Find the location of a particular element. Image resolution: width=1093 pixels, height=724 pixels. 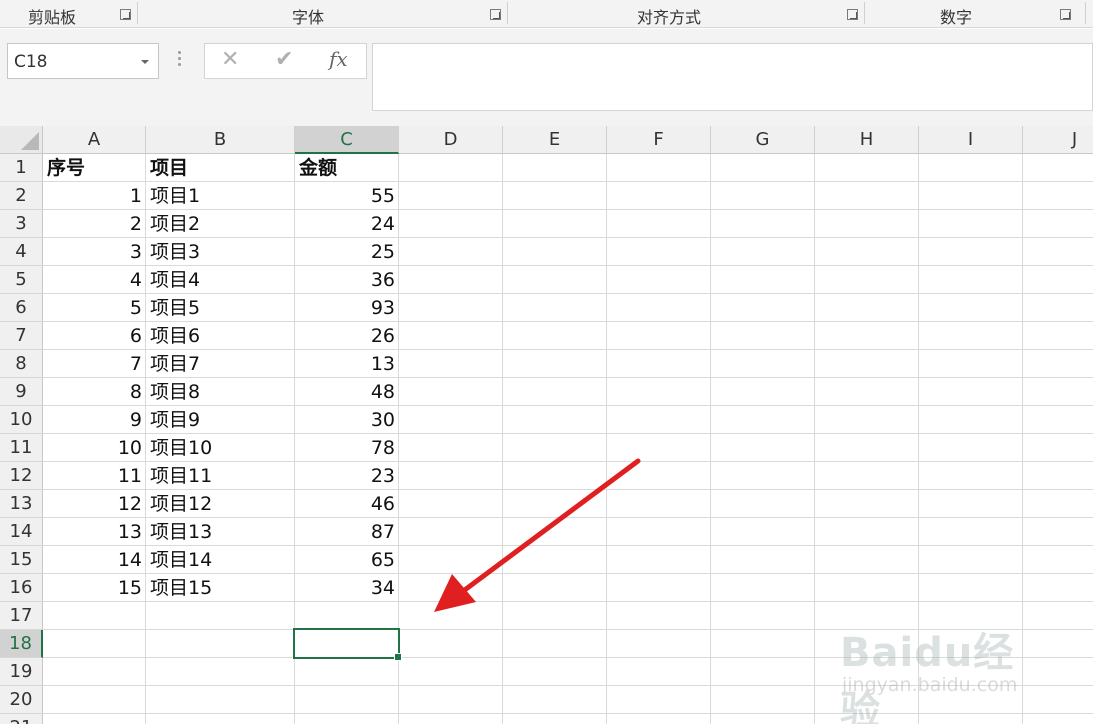

insert-function-icon: fx is located at coordinates (338, 59).